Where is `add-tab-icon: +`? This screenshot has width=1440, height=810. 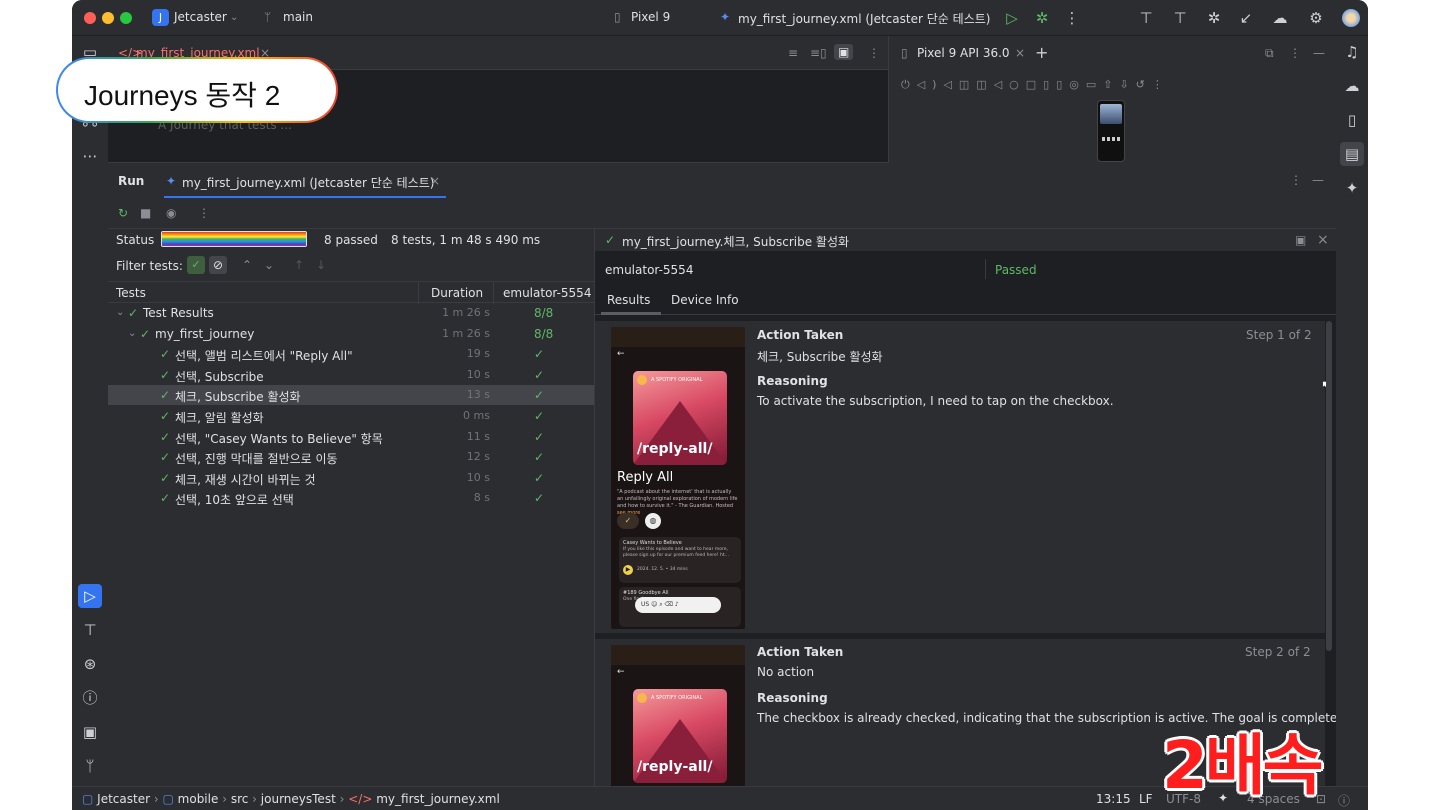
add-tab-icon: + is located at coordinates (1041, 52).